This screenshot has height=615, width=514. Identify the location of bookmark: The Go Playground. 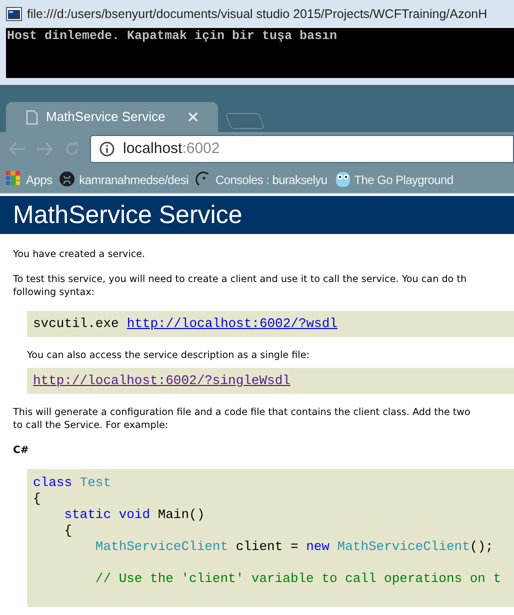
(394, 179).